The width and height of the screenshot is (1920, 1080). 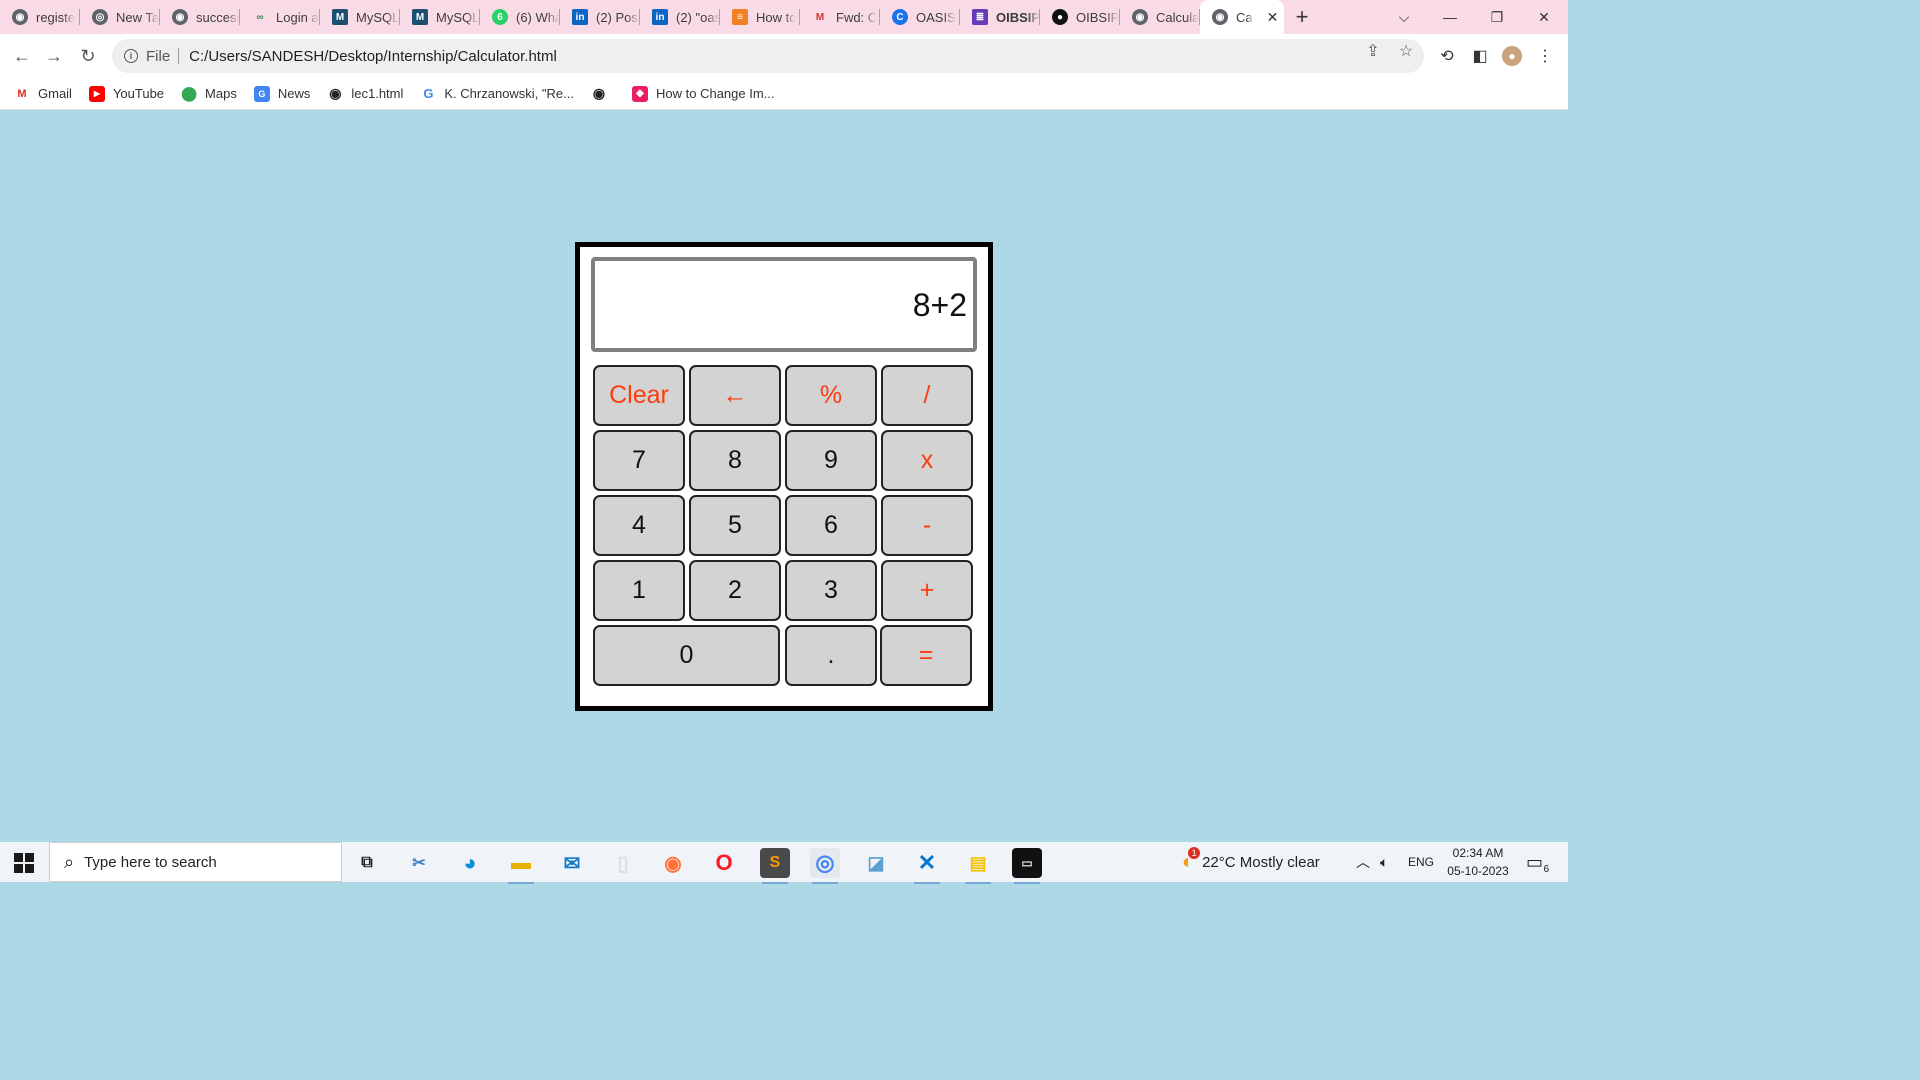 What do you see at coordinates (1404, 17) in the screenshot?
I see `tab-search-chevron-icon: ⌵` at bounding box center [1404, 17].